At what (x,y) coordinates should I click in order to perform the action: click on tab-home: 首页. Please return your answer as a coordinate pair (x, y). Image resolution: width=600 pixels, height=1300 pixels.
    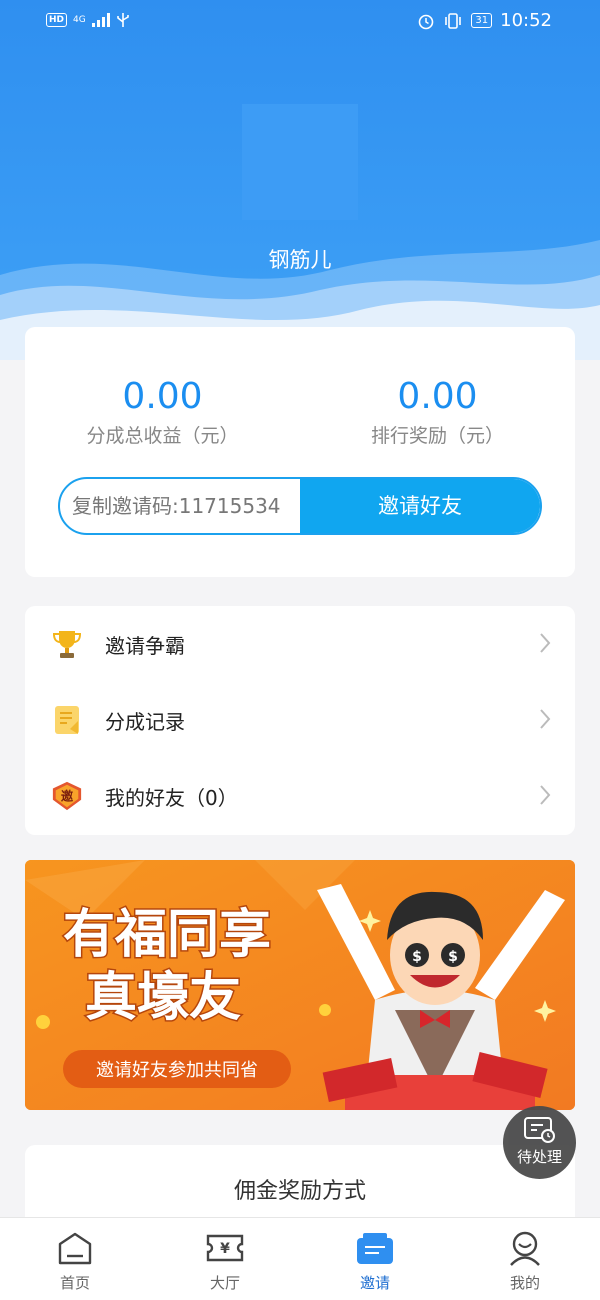
    Looking at the image, I should click on (75, 1259).